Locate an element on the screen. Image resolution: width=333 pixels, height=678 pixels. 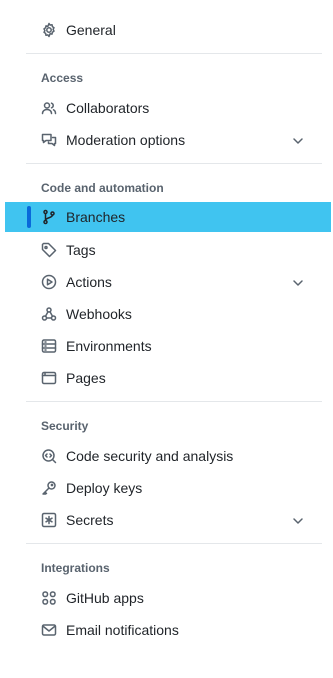
sidebar-item-moderation-options: Moderation options is located at coordinates (174, 140).